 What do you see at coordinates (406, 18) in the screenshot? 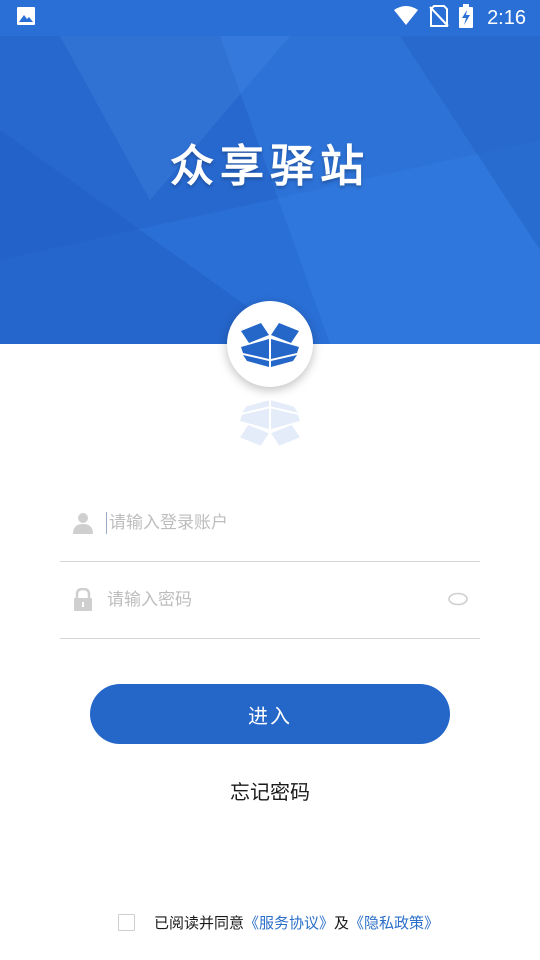
I see `wifi-icon` at bounding box center [406, 18].